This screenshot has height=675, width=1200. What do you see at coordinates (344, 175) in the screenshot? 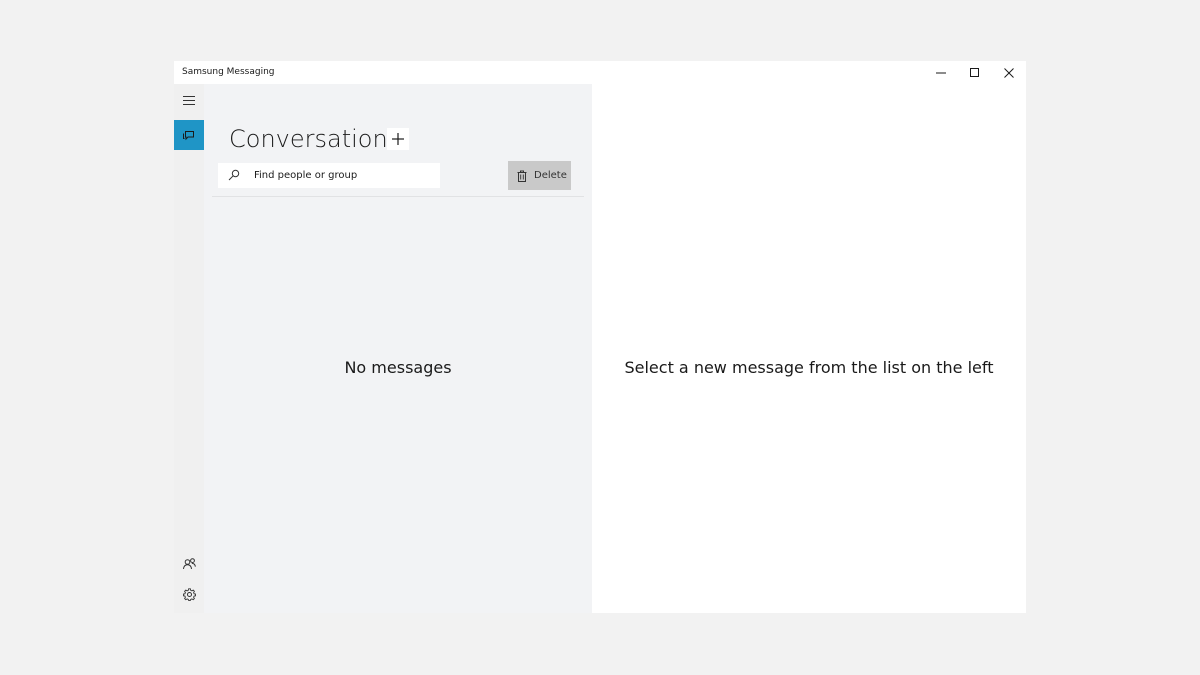
I see `search-input` at bounding box center [344, 175].